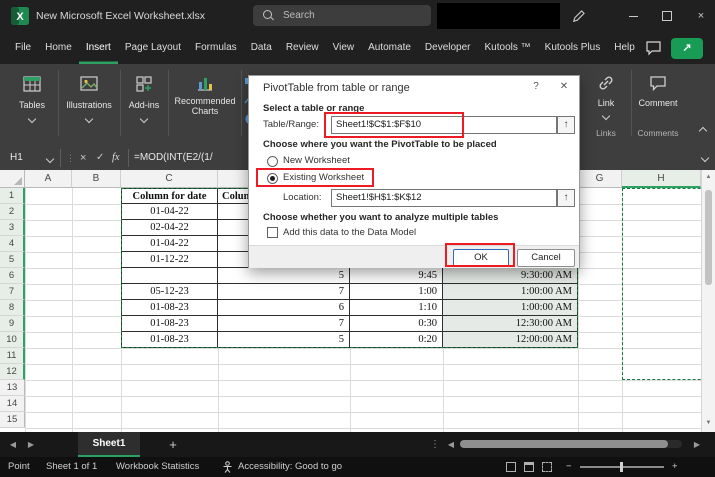  I want to click on restore-button, so click(667, 16).